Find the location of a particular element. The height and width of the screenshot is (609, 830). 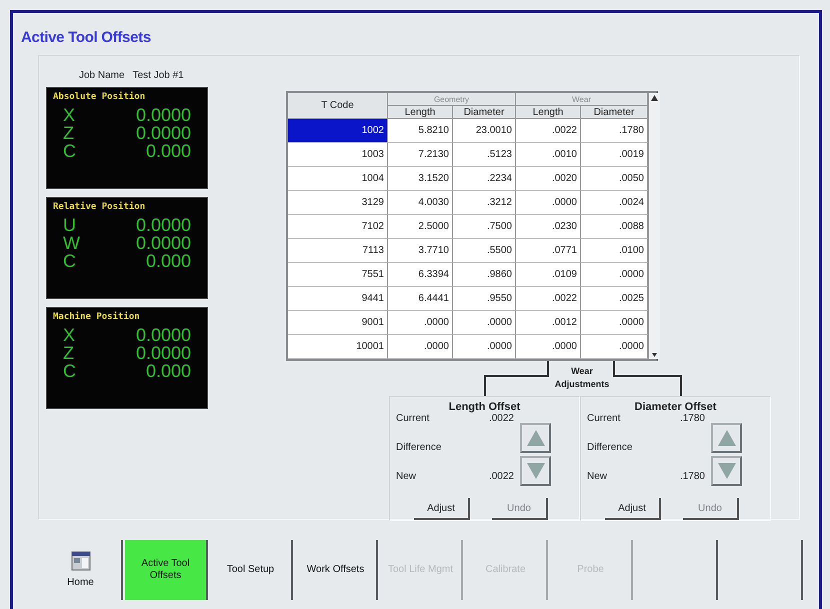

table-cell: 3.7710 is located at coordinates (420, 251).